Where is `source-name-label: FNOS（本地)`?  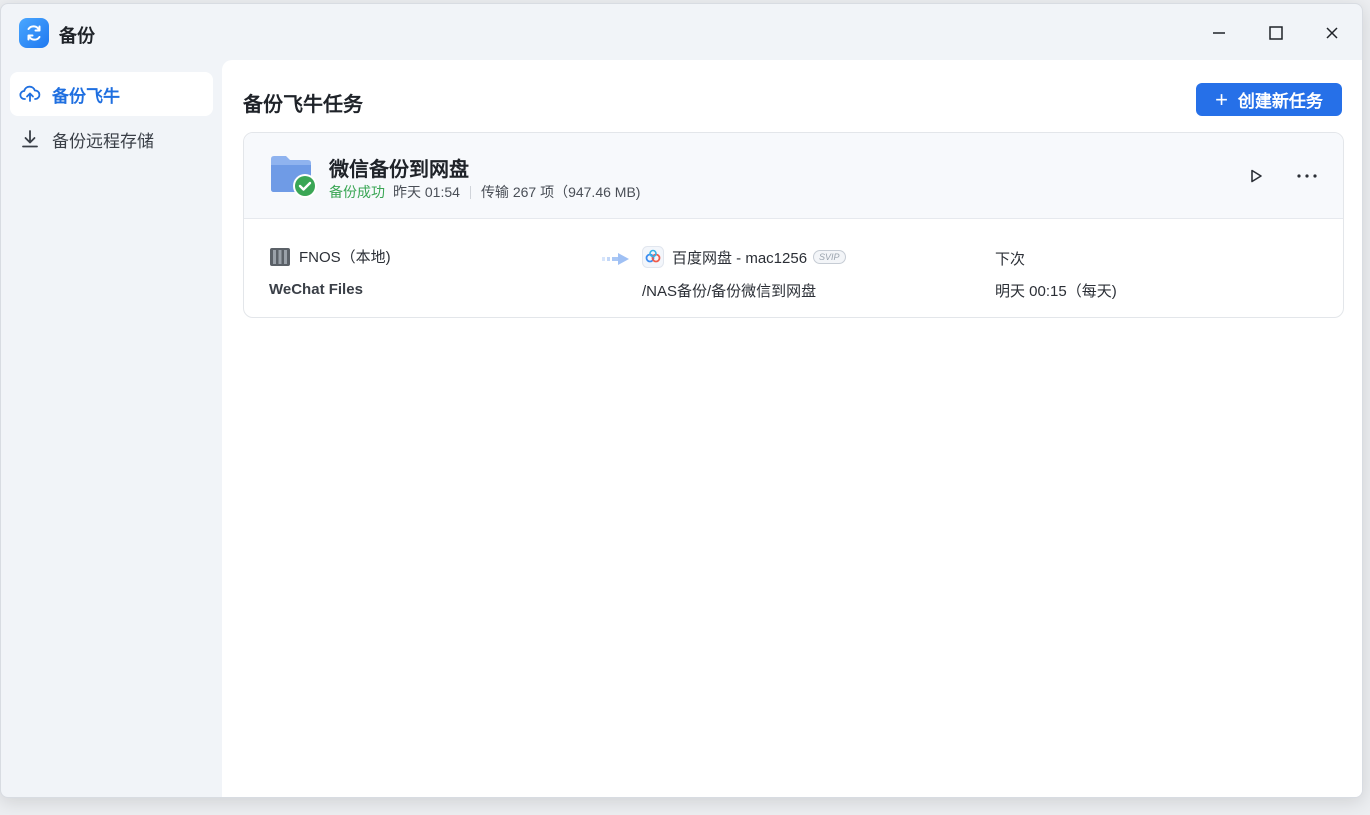
source-name-label: FNOS（本地) is located at coordinates (345, 257).